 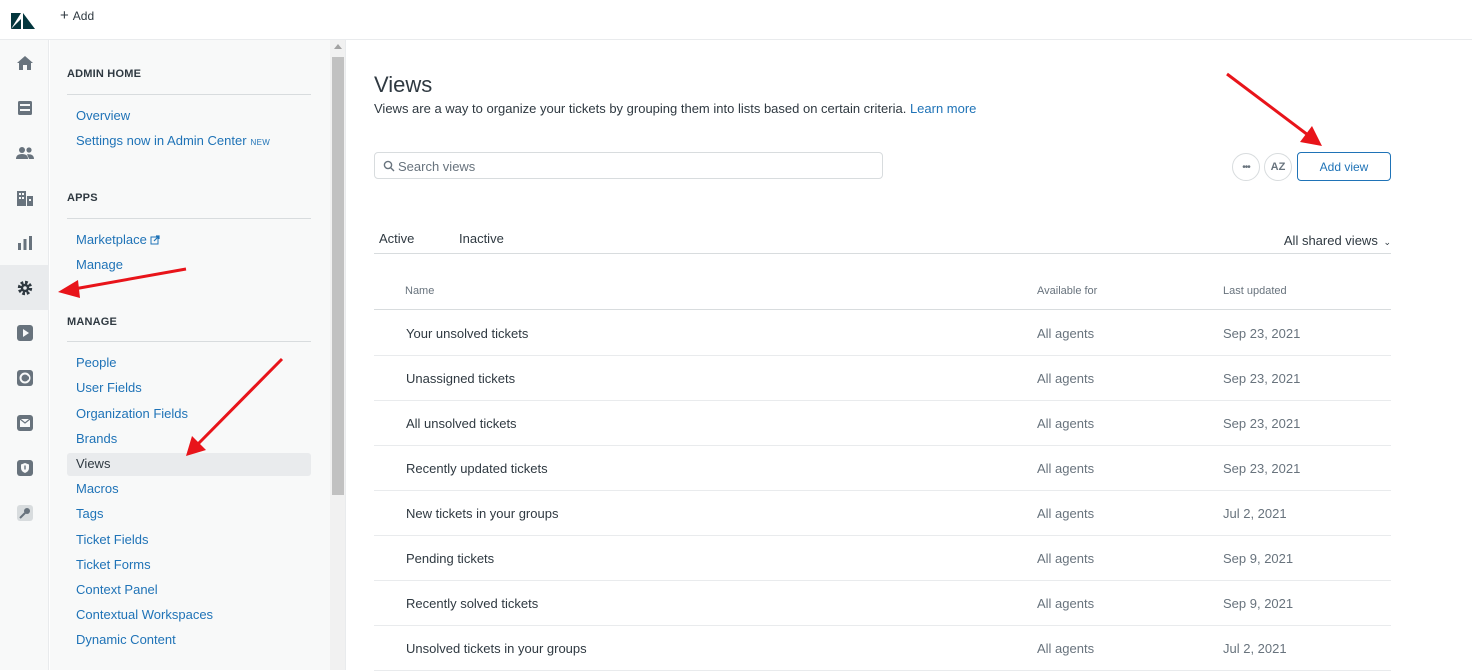 I want to click on tool-app-icon, so click(x=24, y=512).